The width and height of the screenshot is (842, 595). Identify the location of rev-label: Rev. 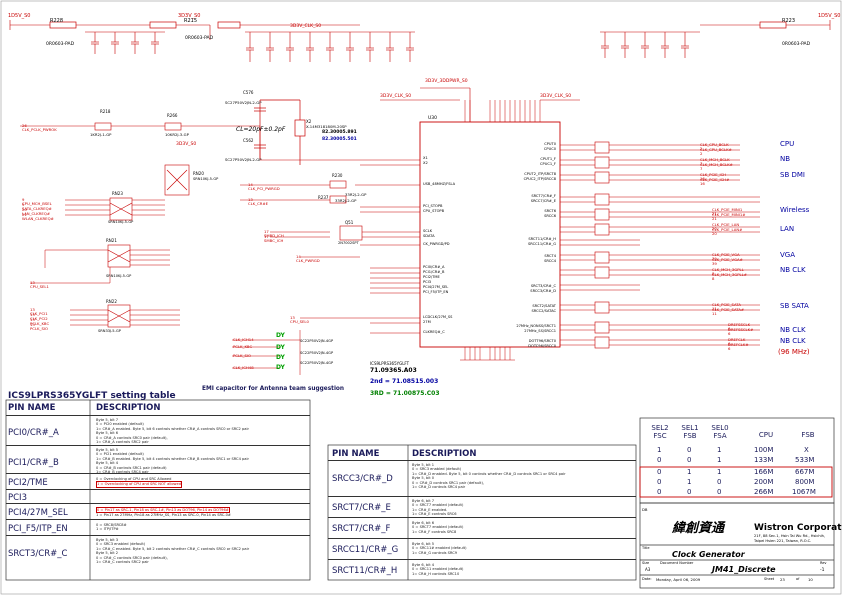
(823, 563).